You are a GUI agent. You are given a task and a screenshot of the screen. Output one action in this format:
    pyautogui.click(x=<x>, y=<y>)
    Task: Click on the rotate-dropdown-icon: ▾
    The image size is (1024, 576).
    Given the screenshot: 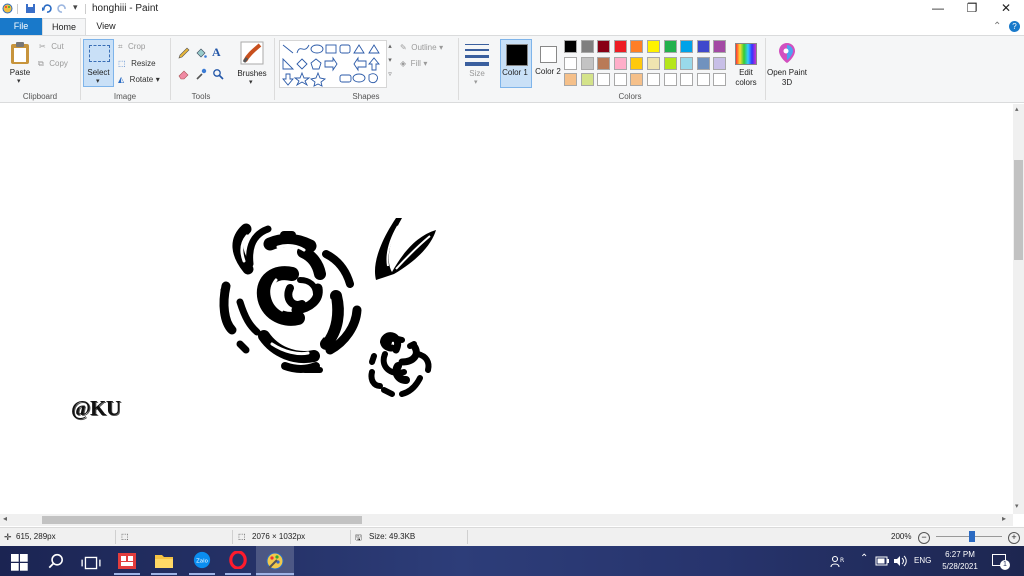 What is the action you would take?
    pyautogui.click(x=158, y=79)
    